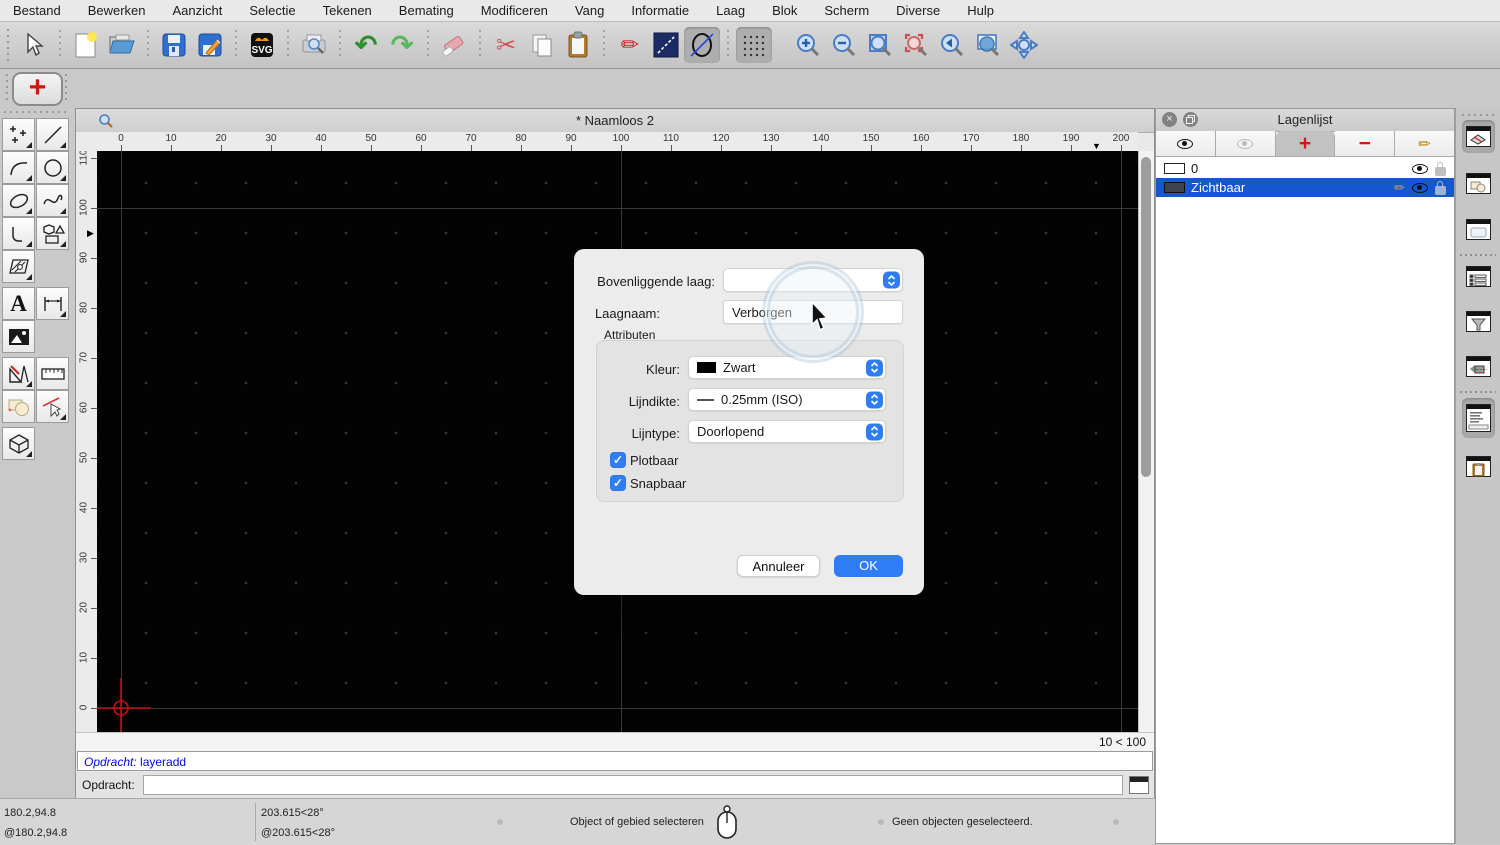  I want to click on save-as-button, so click(210, 45).